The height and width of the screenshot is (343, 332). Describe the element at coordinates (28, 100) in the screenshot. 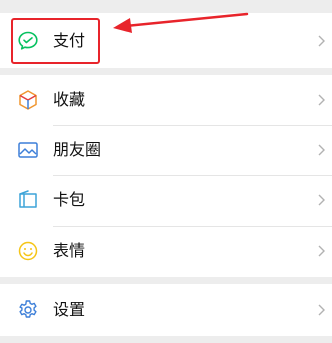

I see `favorites-cube-icon` at that location.